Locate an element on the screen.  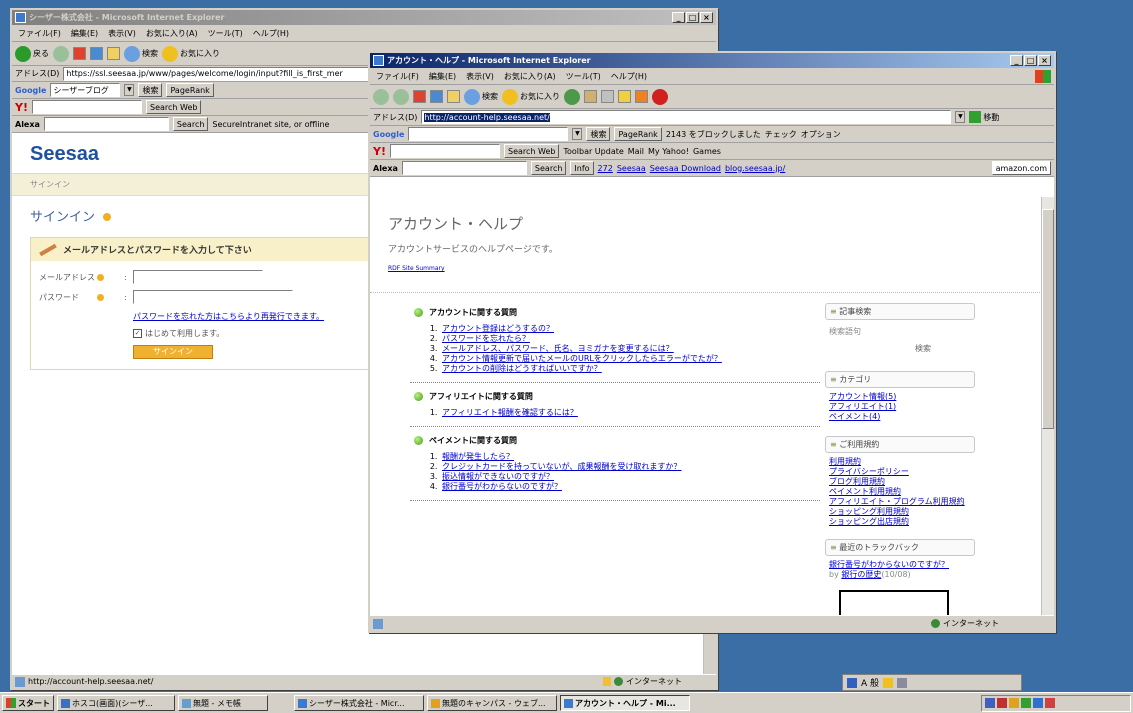
terms-link: ブログ利用規約 is located at coordinates (900, 482).